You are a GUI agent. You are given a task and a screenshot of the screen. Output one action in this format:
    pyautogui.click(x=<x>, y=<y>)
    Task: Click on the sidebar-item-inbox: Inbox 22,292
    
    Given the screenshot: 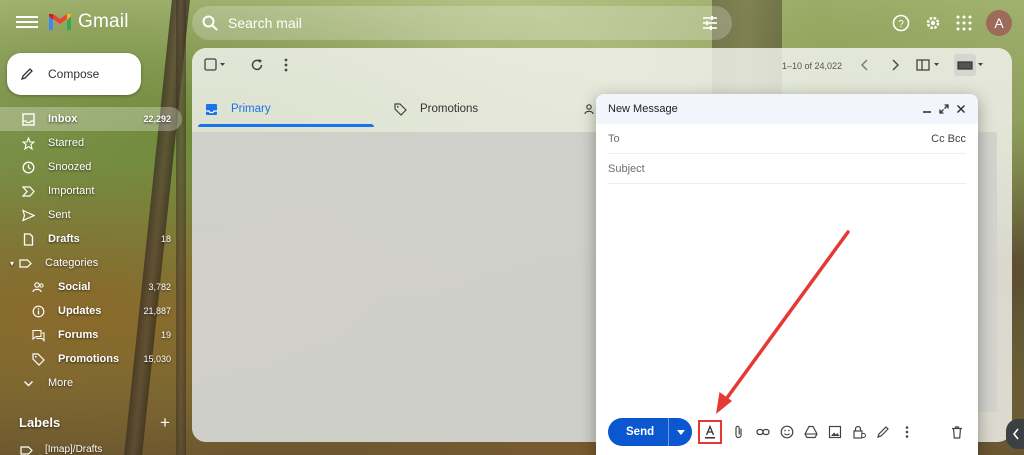 What is the action you would take?
    pyautogui.click(x=91, y=119)
    